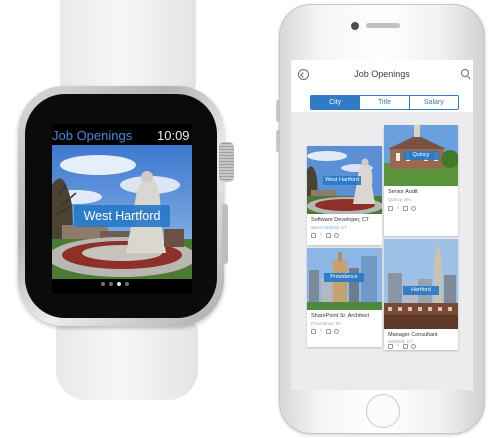 The width and height of the screenshot is (492, 438). Describe the element at coordinates (340, 316) in the screenshot. I see `job-title: SharePoint Sr. Architect` at that location.